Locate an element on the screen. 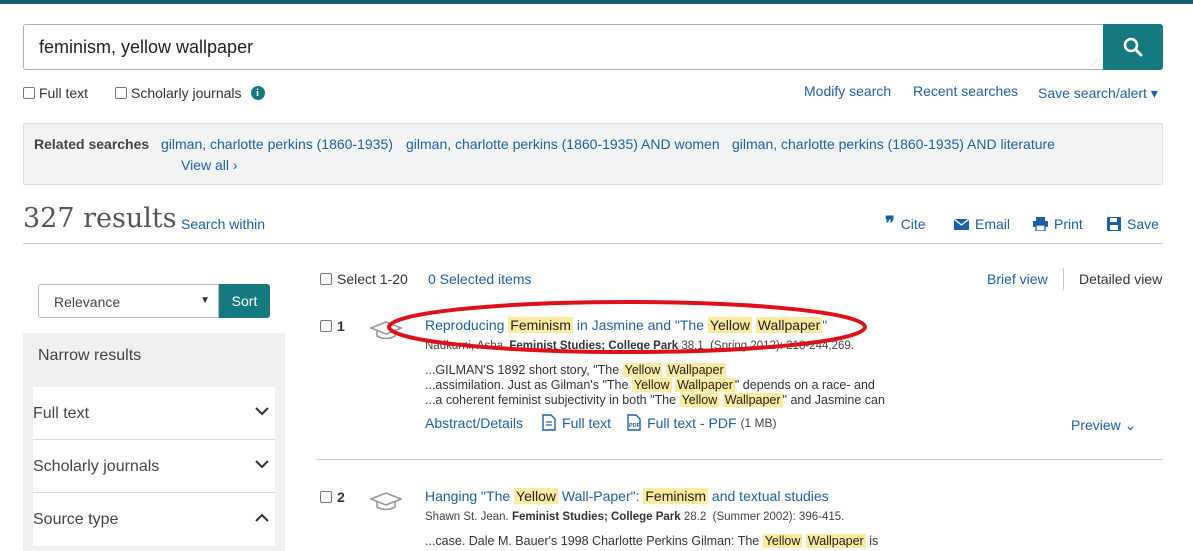  scholarly-option: Scholarly journals i is located at coordinates (190, 93).